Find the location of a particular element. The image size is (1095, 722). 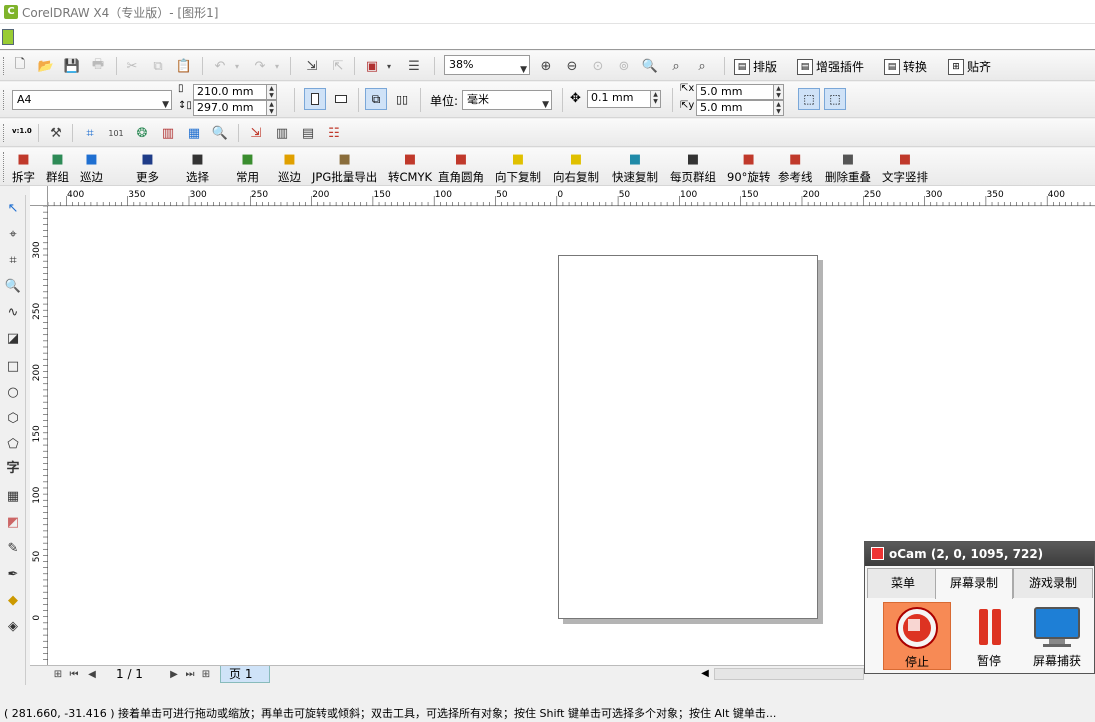

redo-icon: ↷ is located at coordinates (260, 66).